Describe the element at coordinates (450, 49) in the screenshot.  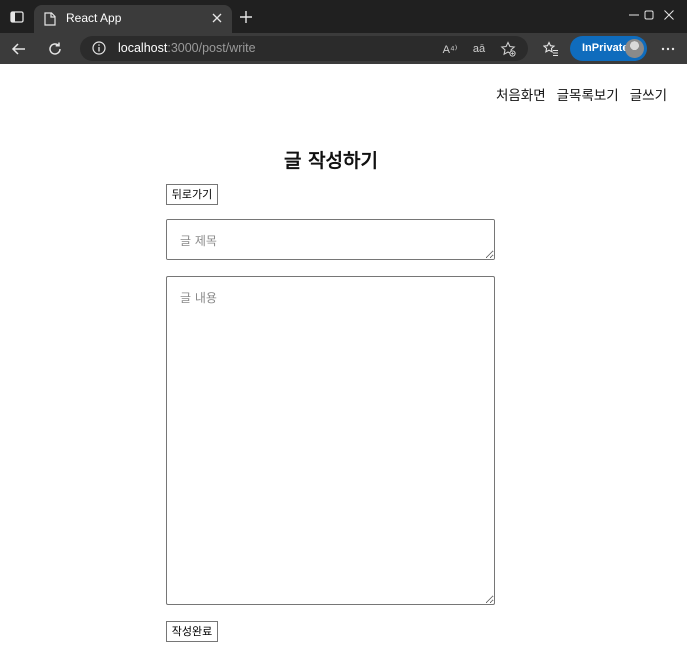
I see `read-aloud-icon: A⁴⁾` at that location.